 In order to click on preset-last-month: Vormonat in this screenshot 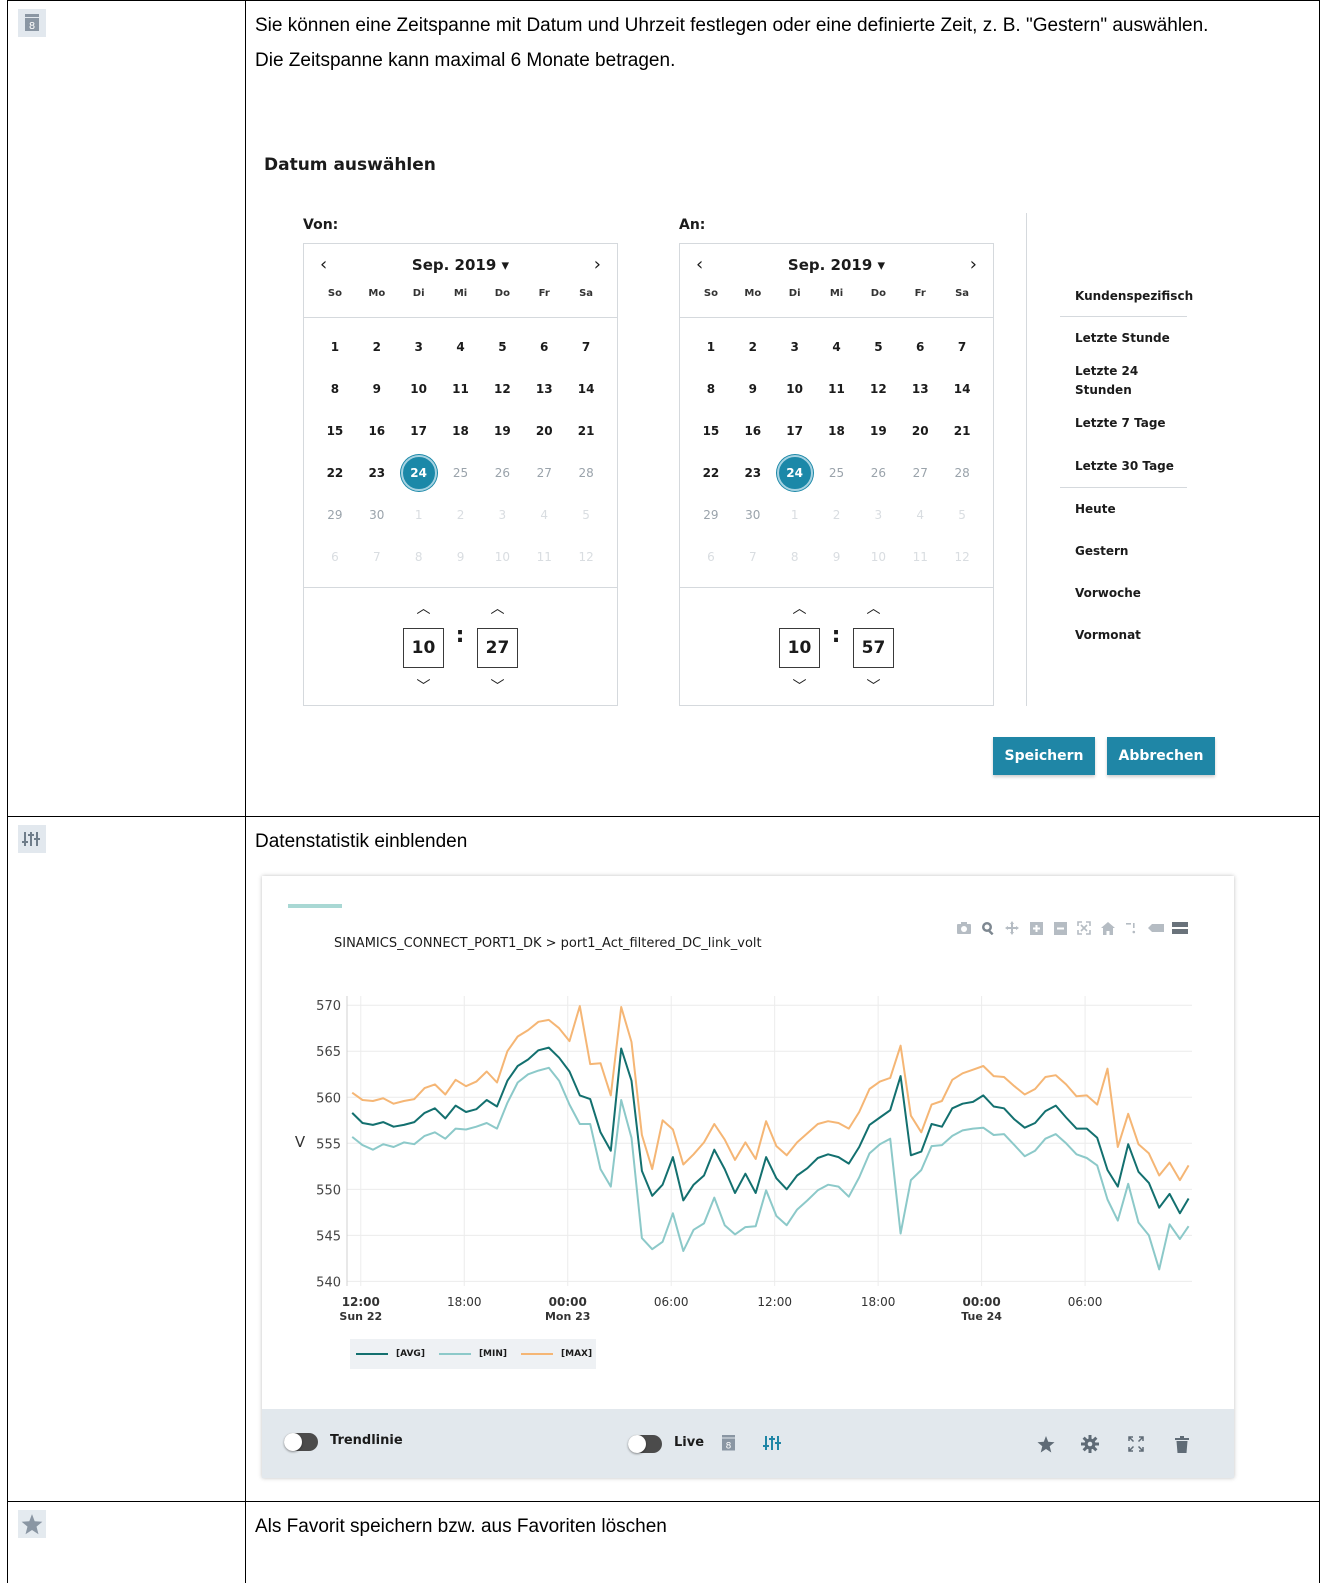, I will do `click(1108, 635)`.